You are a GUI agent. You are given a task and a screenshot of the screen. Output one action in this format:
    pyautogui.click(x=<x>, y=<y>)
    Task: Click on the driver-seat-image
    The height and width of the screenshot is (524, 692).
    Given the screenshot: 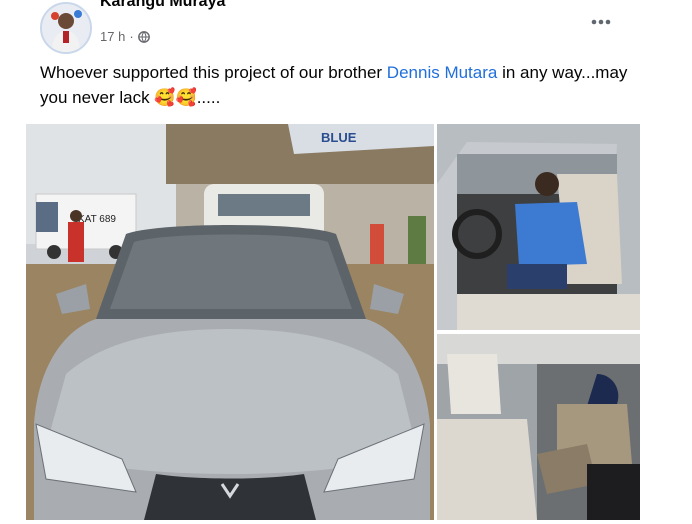 What is the action you would take?
    pyautogui.click(x=538, y=227)
    